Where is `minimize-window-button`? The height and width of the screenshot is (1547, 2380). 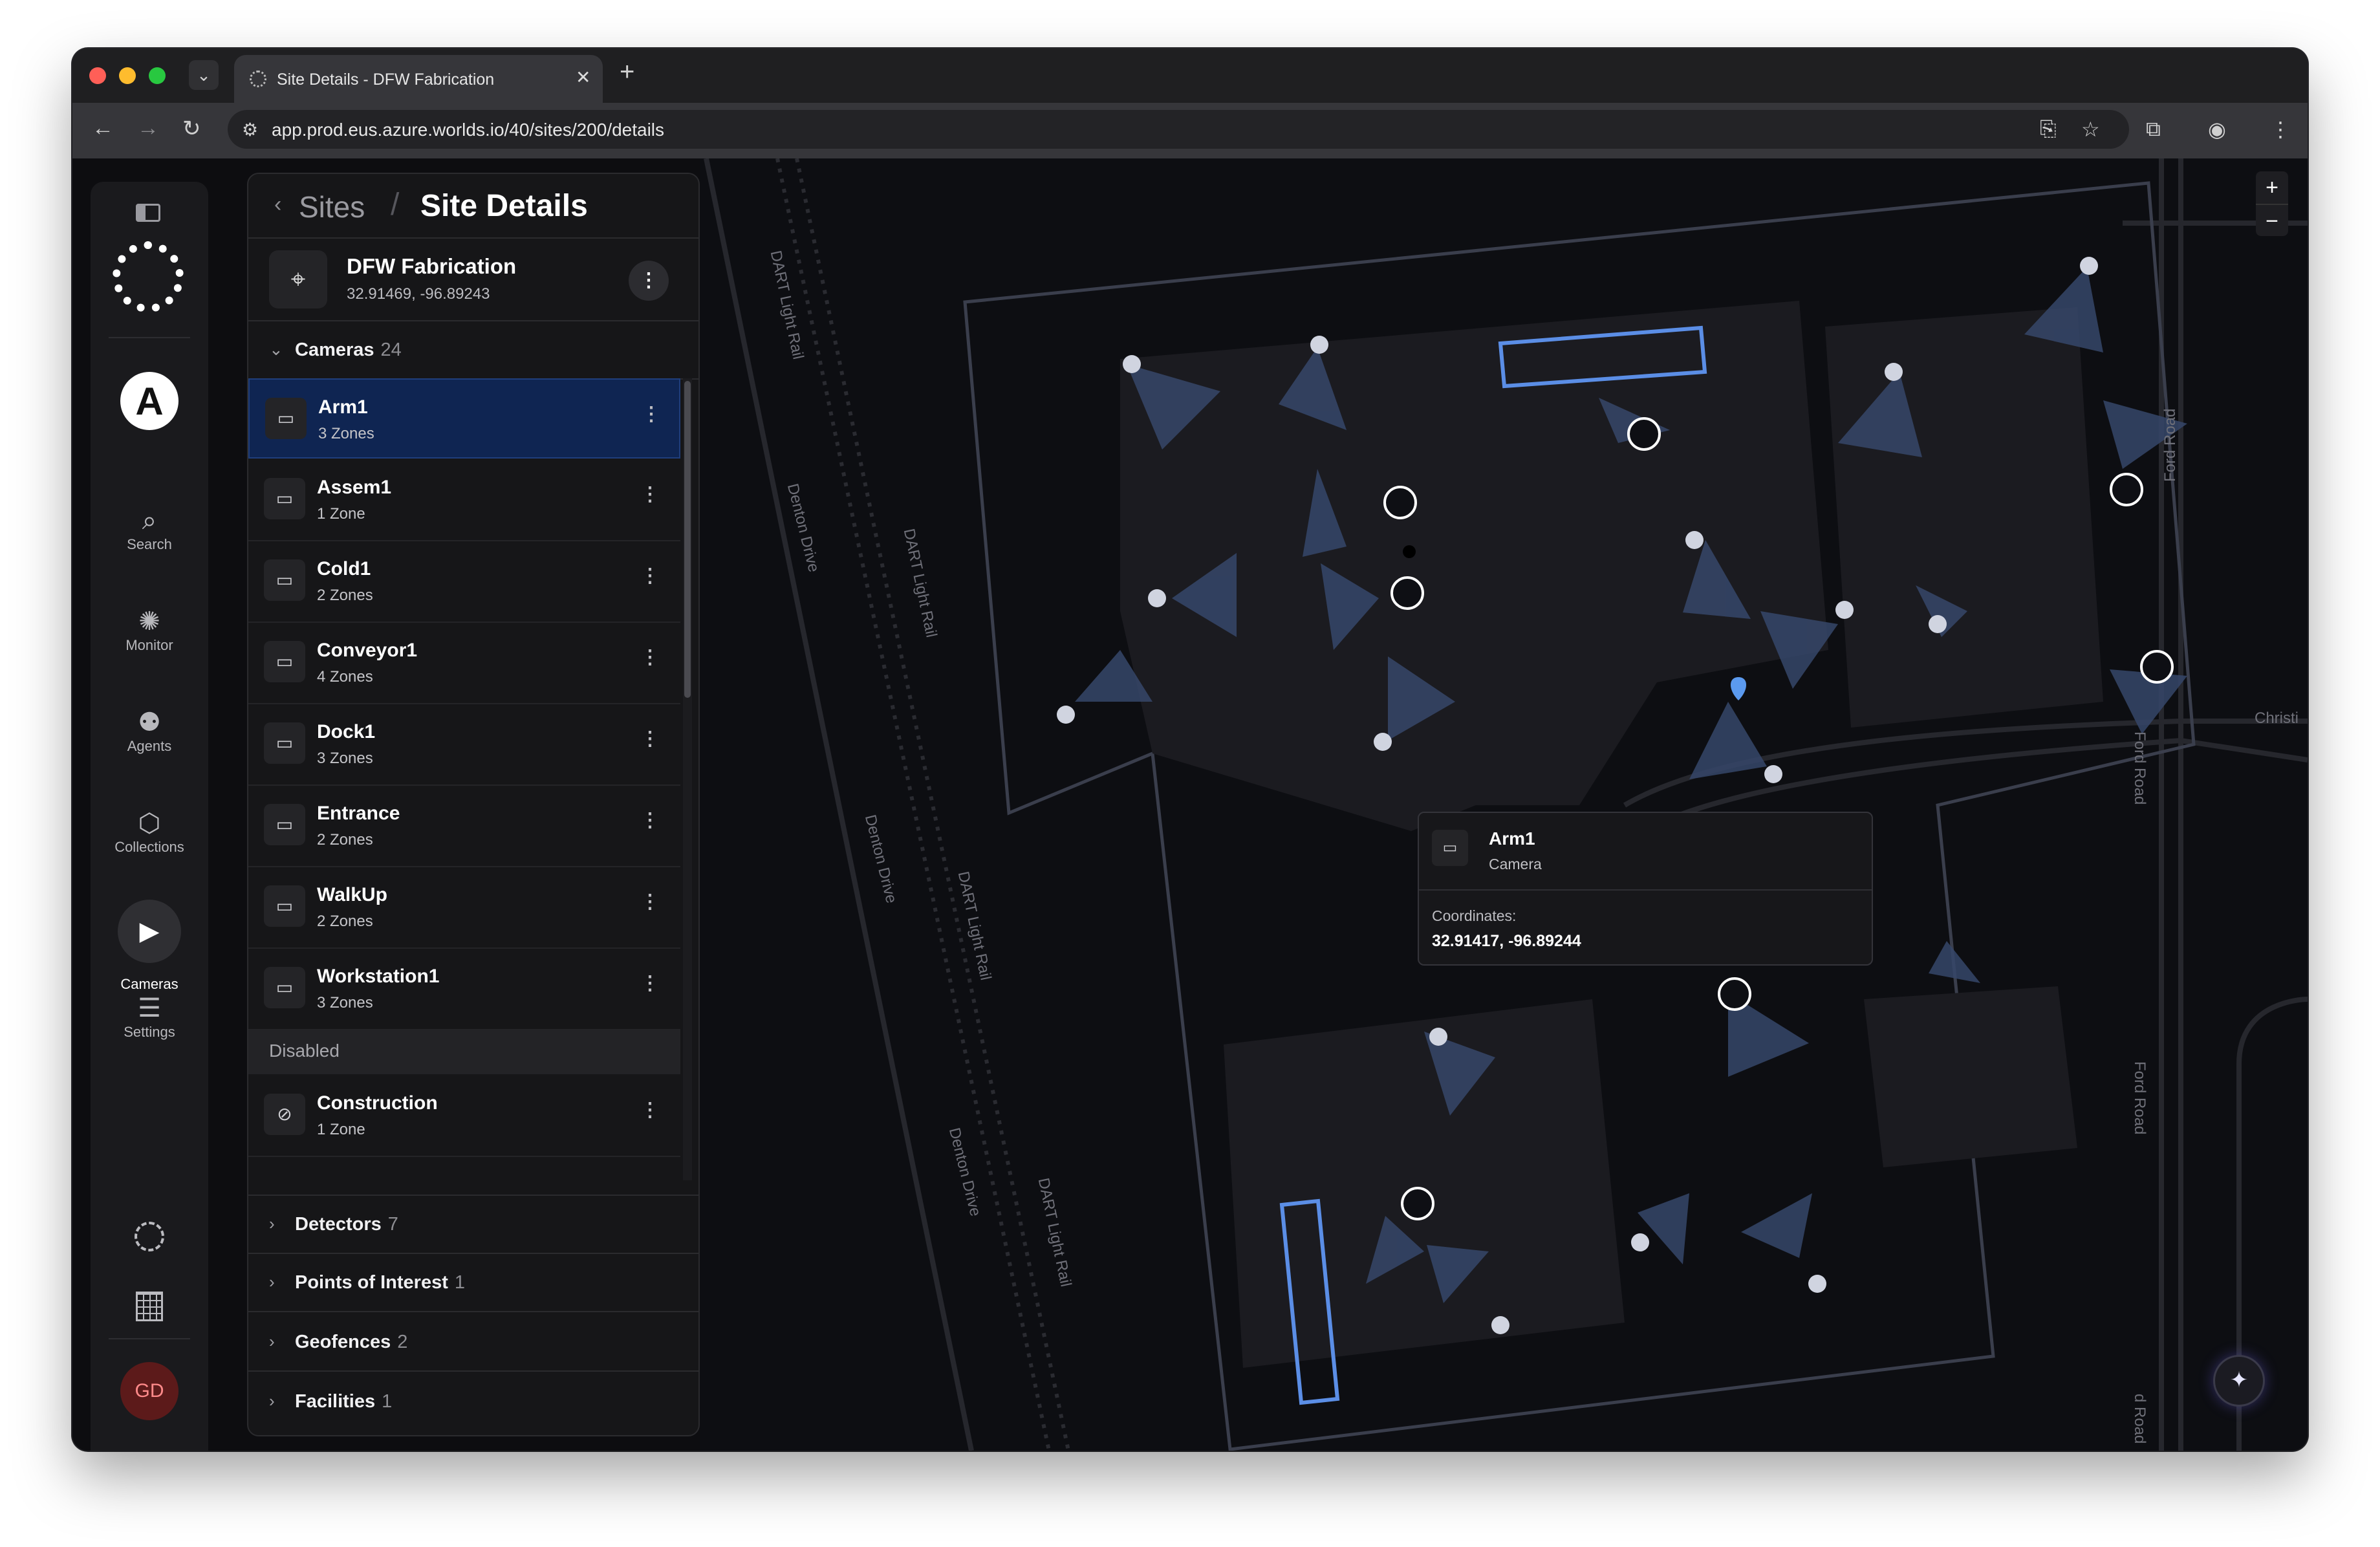 minimize-window-button is located at coordinates (127, 75).